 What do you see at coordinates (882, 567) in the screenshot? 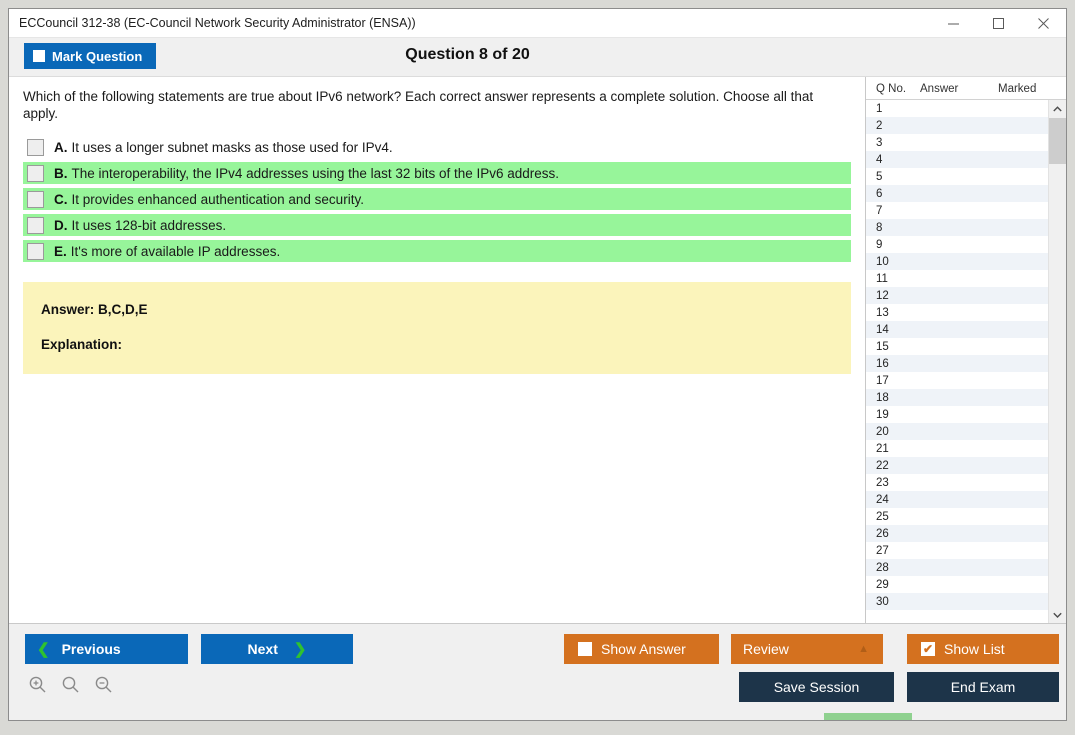
I see `question-number-cell: 28` at bounding box center [882, 567].